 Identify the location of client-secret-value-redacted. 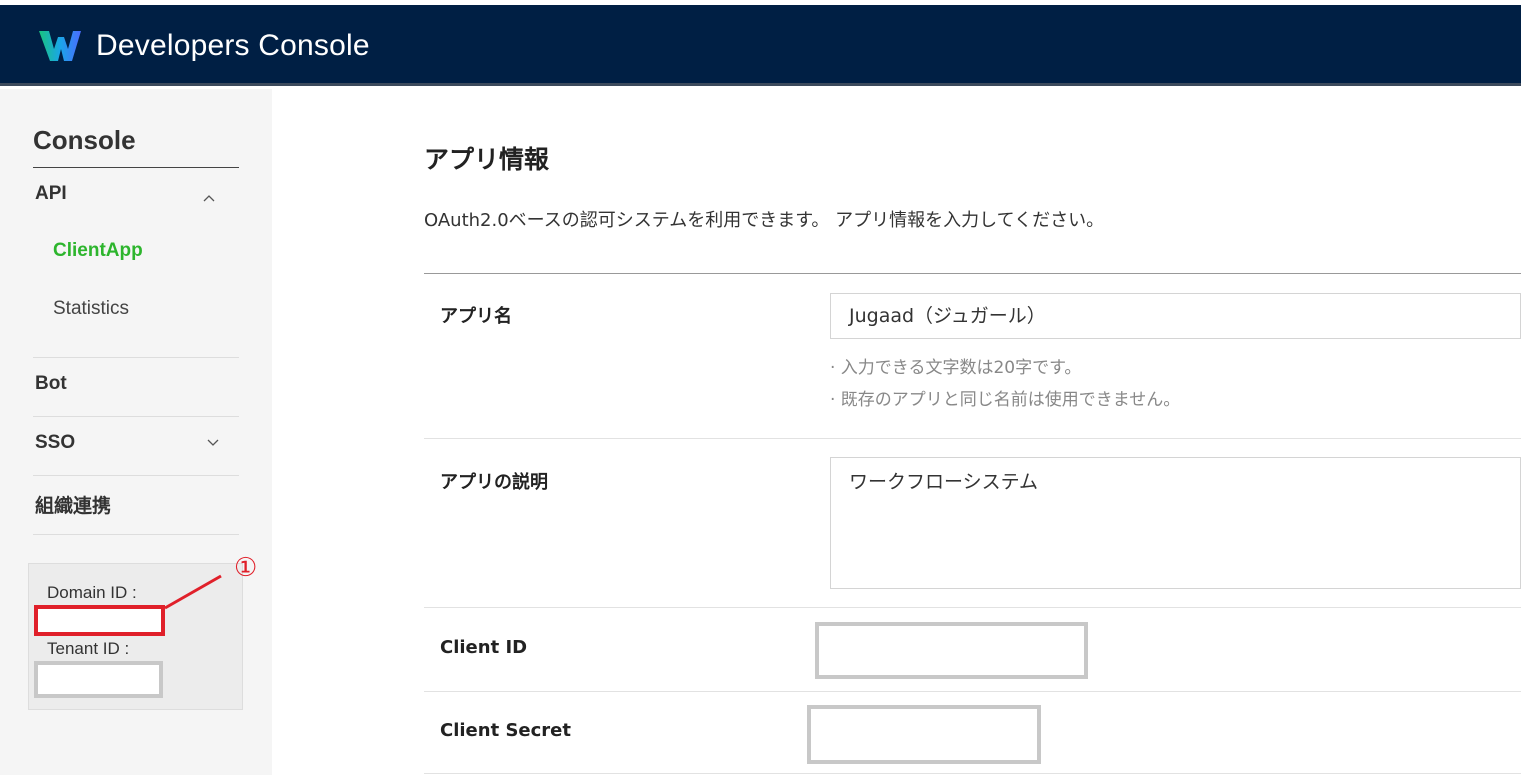
(924, 734).